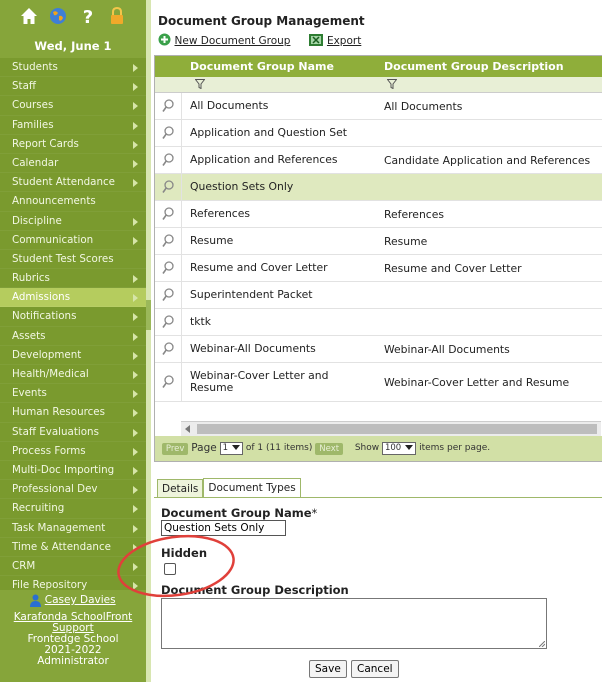  What do you see at coordinates (375, 669) in the screenshot?
I see `cancel-button: Cancel` at bounding box center [375, 669].